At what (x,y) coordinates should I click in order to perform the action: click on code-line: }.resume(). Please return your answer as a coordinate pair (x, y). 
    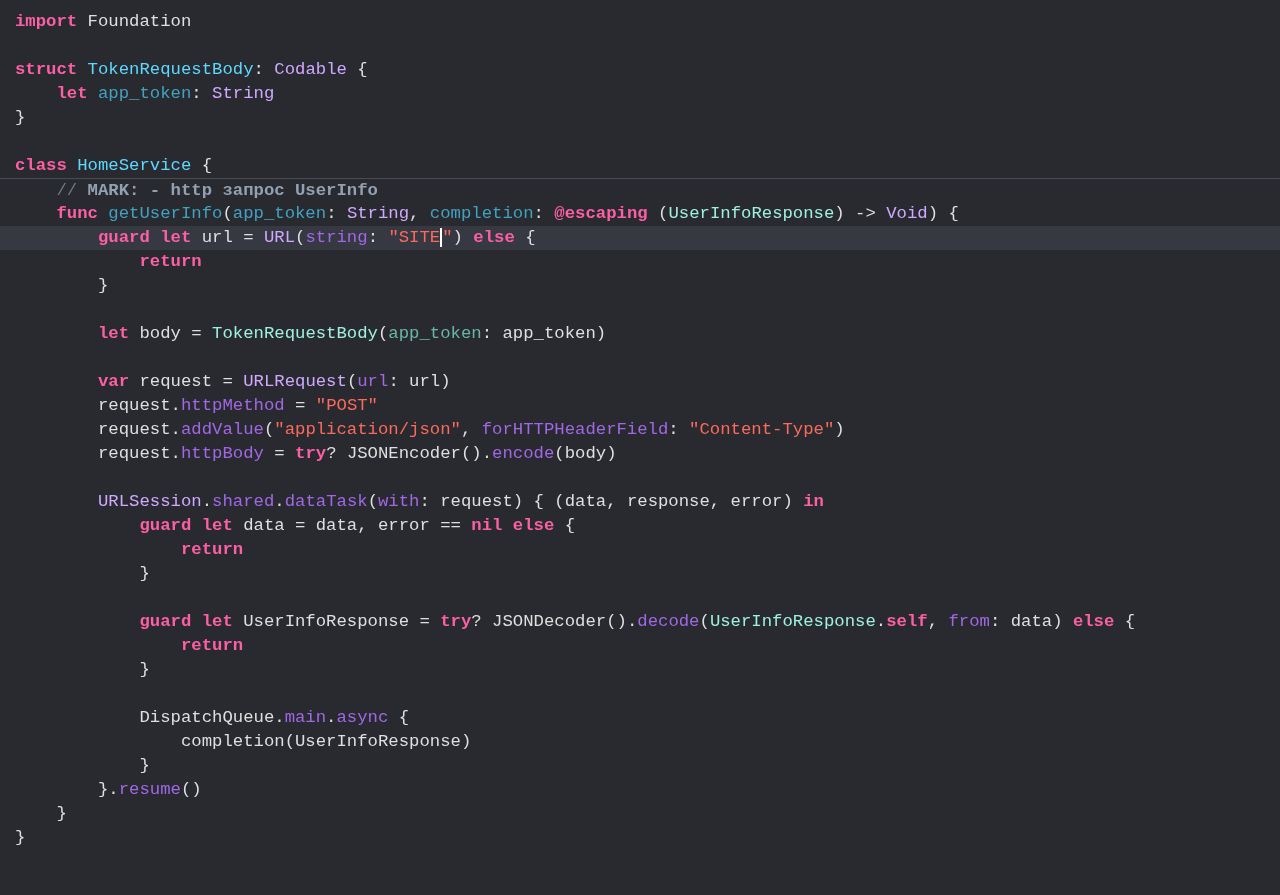
    Looking at the image, I should click on (149, 790).